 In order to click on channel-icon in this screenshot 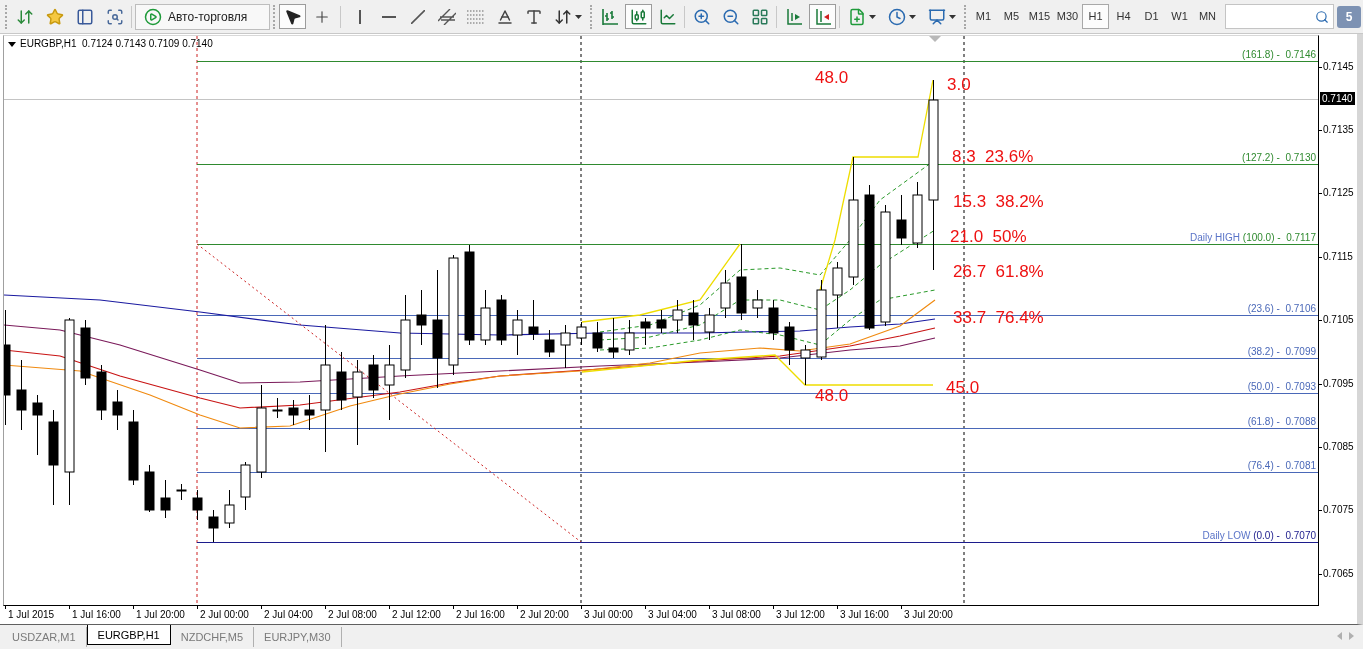, I will do `click(446, 16)`.